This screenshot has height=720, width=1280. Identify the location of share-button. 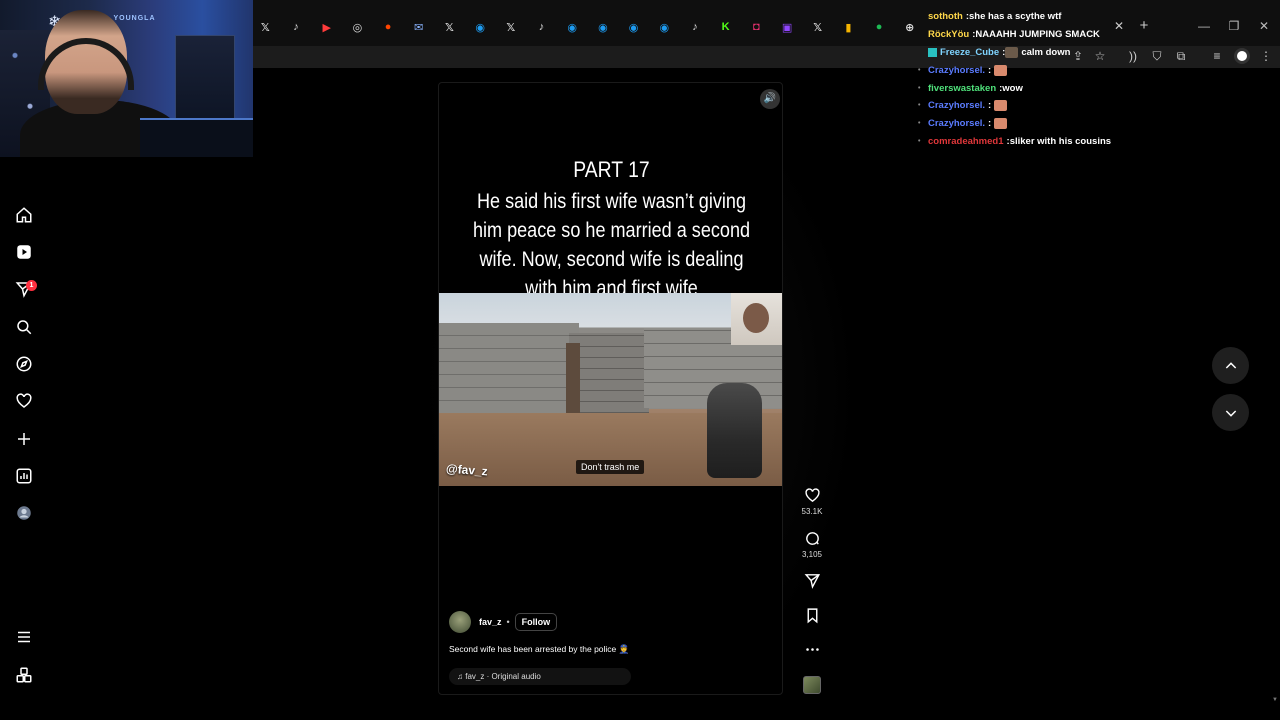
(812, 580).